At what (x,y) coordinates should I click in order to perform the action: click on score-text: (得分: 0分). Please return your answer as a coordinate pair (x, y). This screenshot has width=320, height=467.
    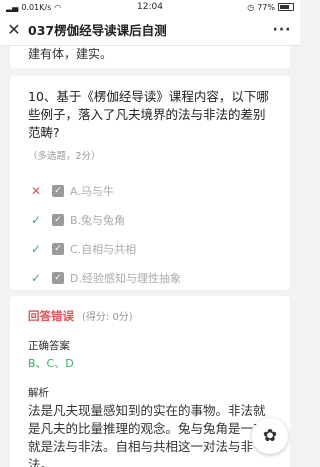
    Looking at the image, I should click on (107, 317).